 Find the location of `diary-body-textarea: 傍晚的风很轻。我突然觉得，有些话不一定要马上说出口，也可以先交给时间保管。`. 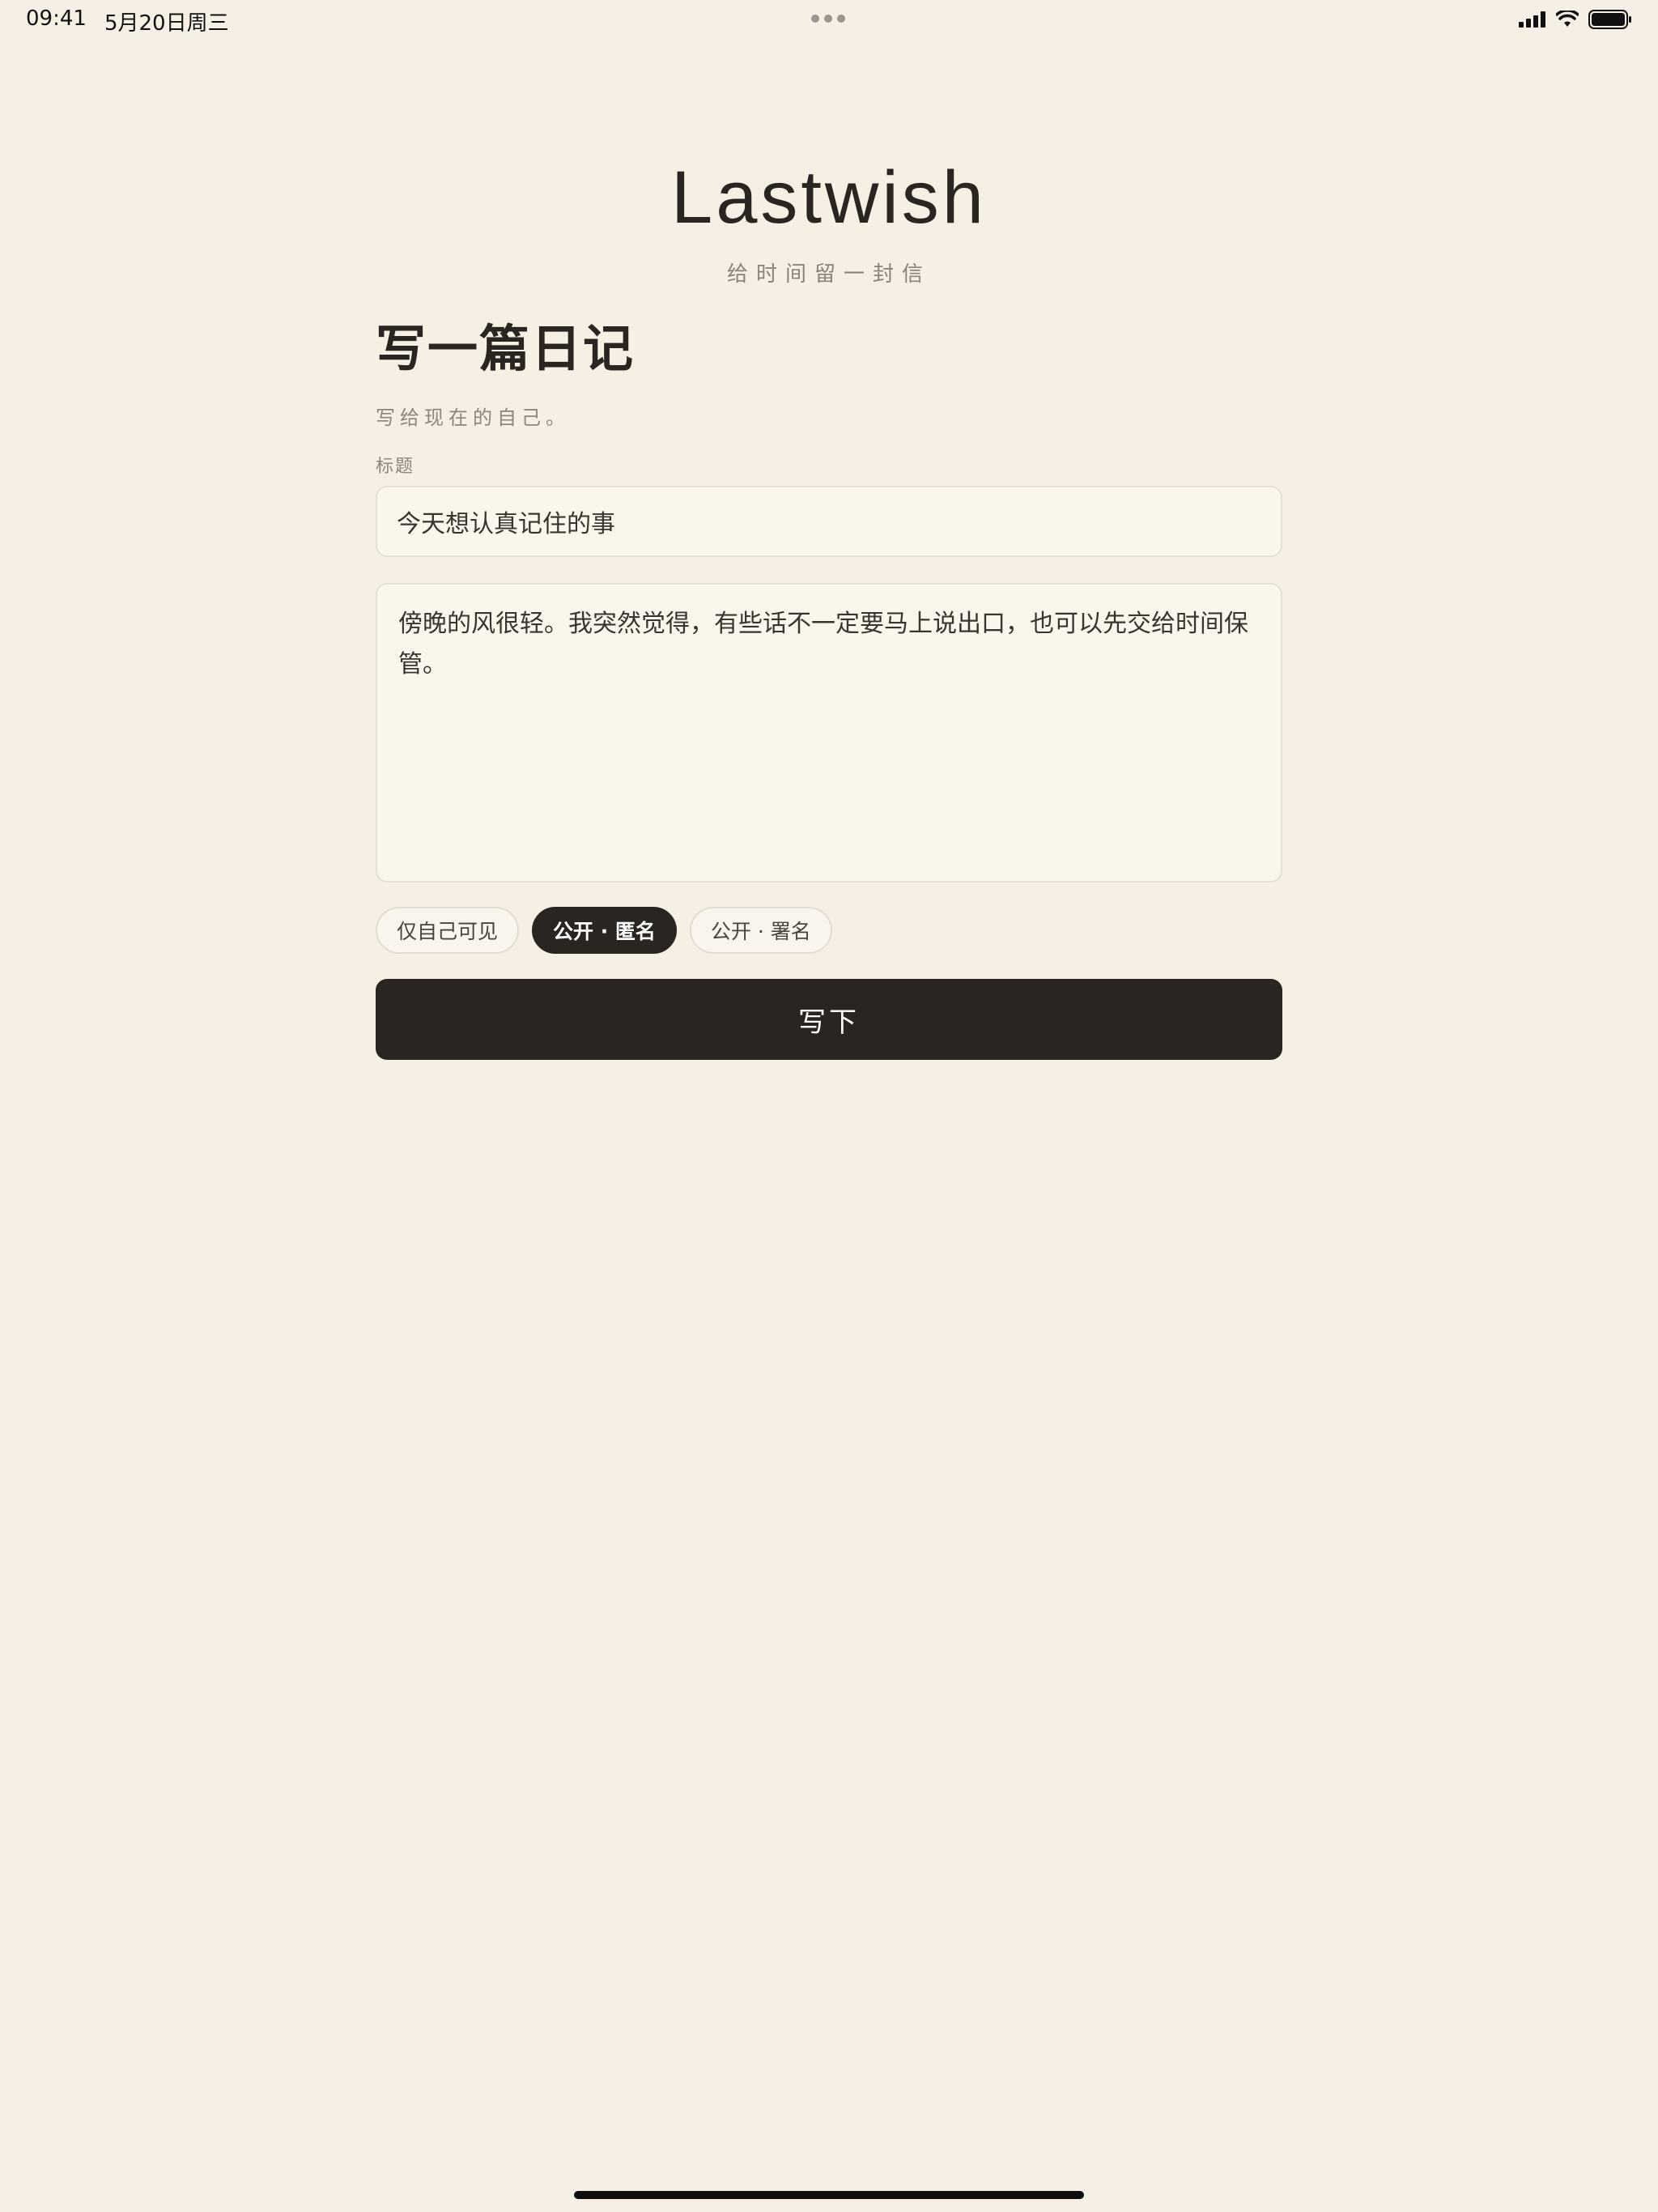

diary-body-textarea: 傍晚的风很轻。我突然觉得，有些话不一定要马上说出口，也可以先交给时间保管。 is located at coordinates (829, 733).